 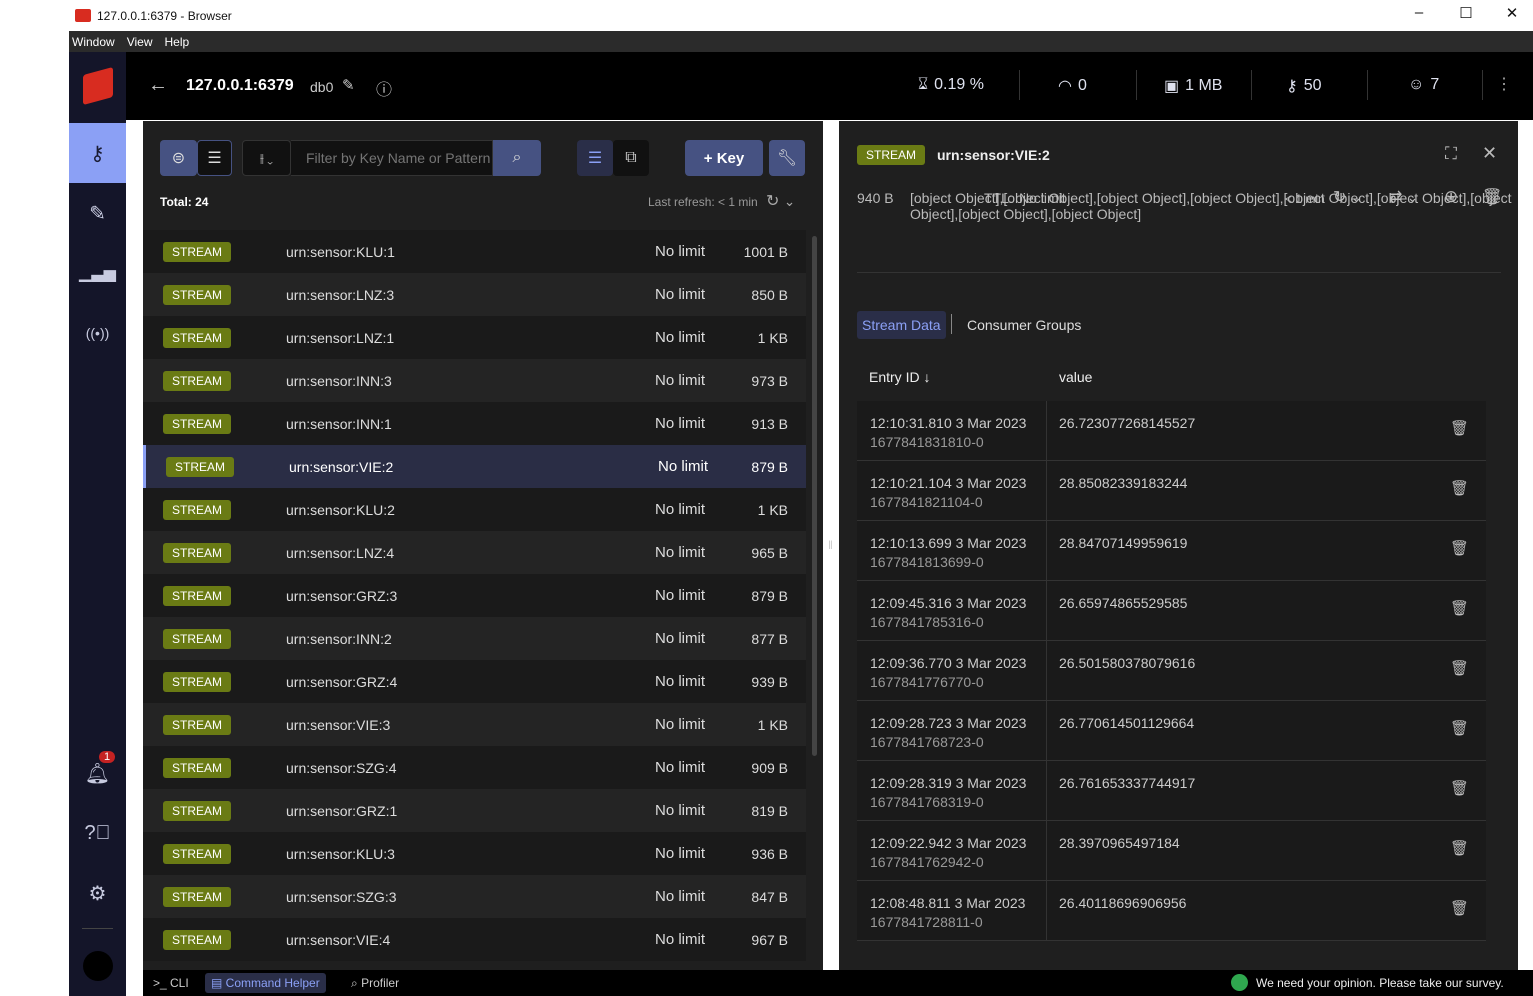 I want to click on bulk-actions-button: 🔧︎, so click(x=787, y=158).